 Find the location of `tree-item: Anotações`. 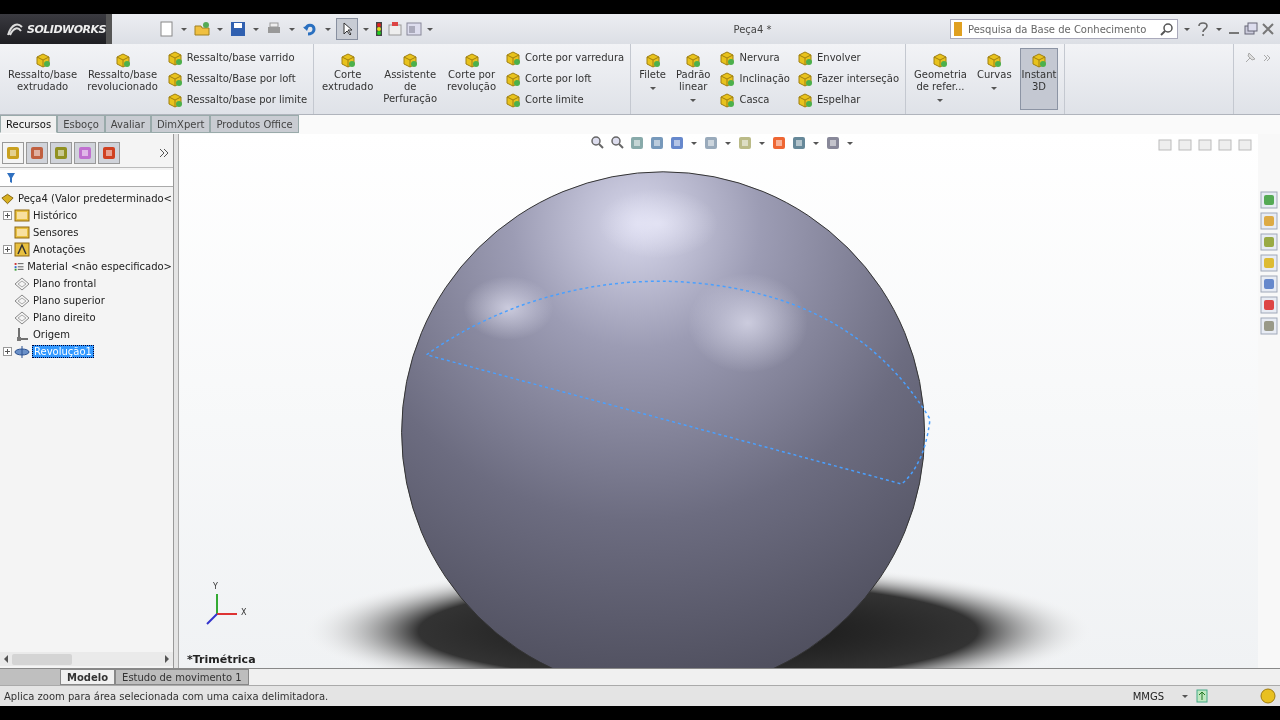

tree-item: Anotações is located at coordinates (59, 249).